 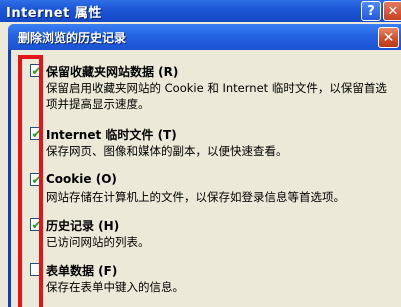 What do you see at coordinates (81, 270) in the screenshot?
I see `form-data-label: 表单数据 (F)` at bounding box center [81, 270].